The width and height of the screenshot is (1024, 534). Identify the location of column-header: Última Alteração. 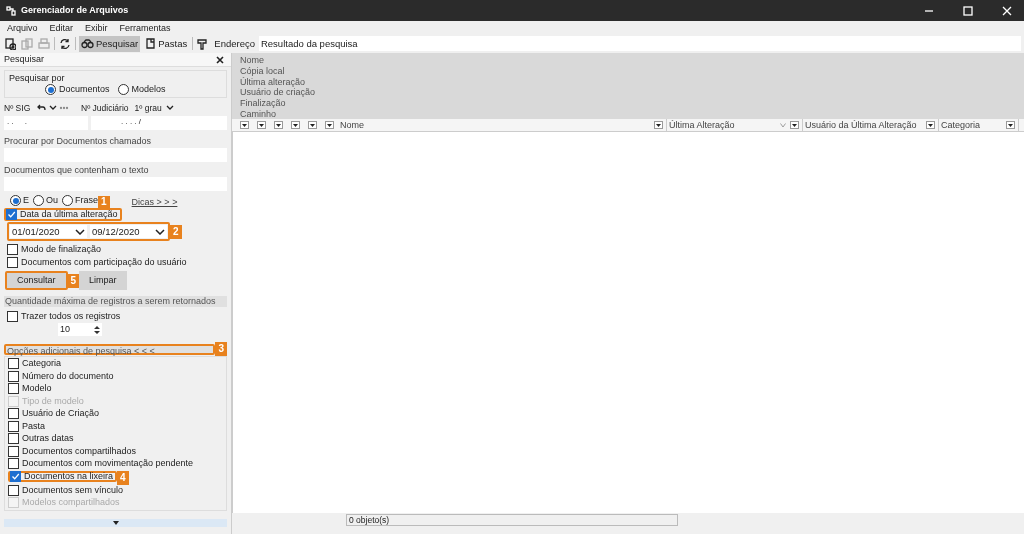
(702, 125).